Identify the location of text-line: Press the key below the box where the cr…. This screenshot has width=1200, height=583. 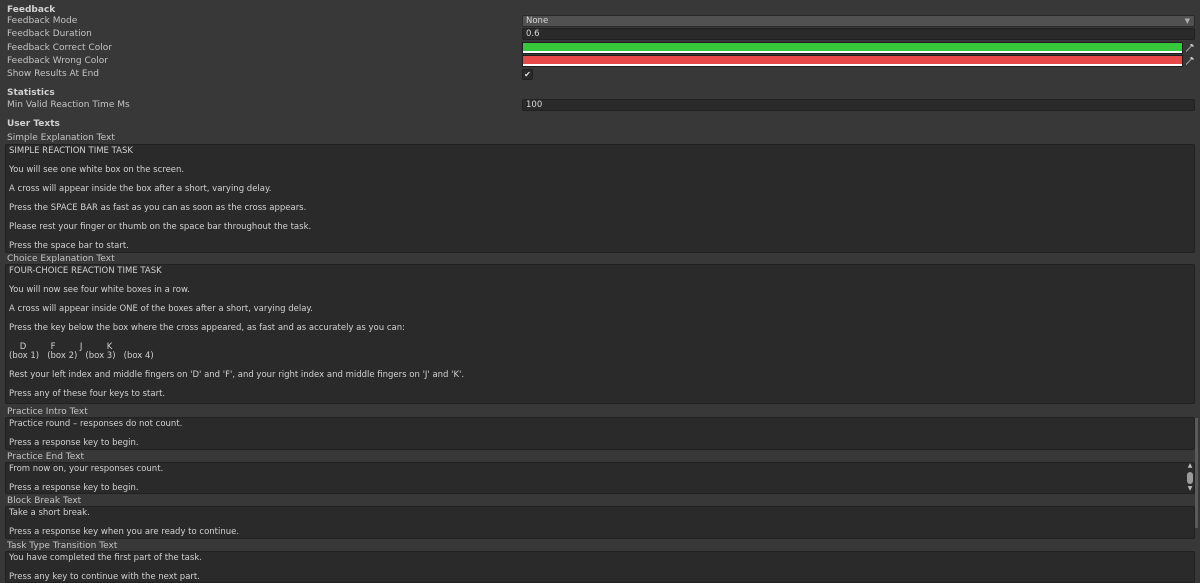
(207, 328).